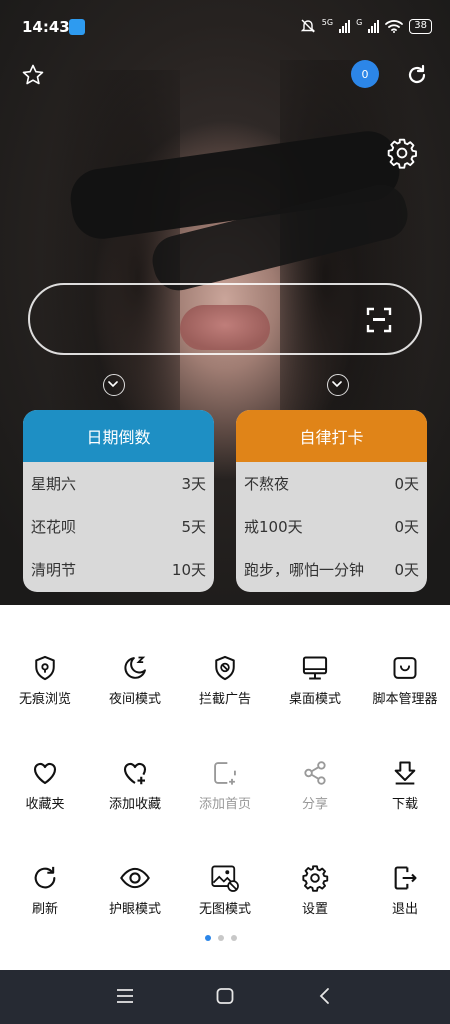  Describe the element at coordinates (314, 699) in the screenshot. I see `menu-label: 桌面模式` at that location.